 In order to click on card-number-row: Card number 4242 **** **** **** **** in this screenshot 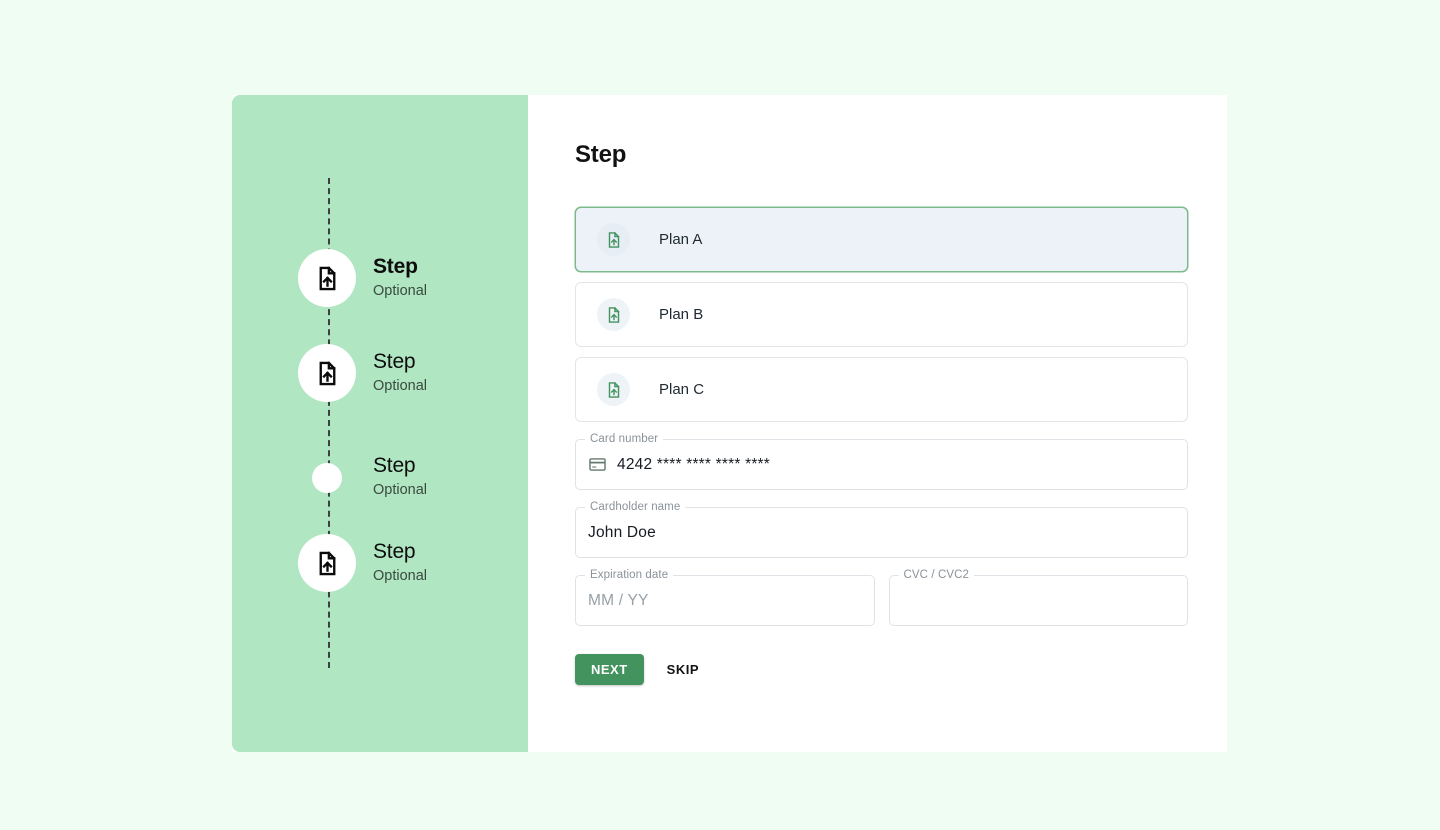, I will do `click(881, 461)`.